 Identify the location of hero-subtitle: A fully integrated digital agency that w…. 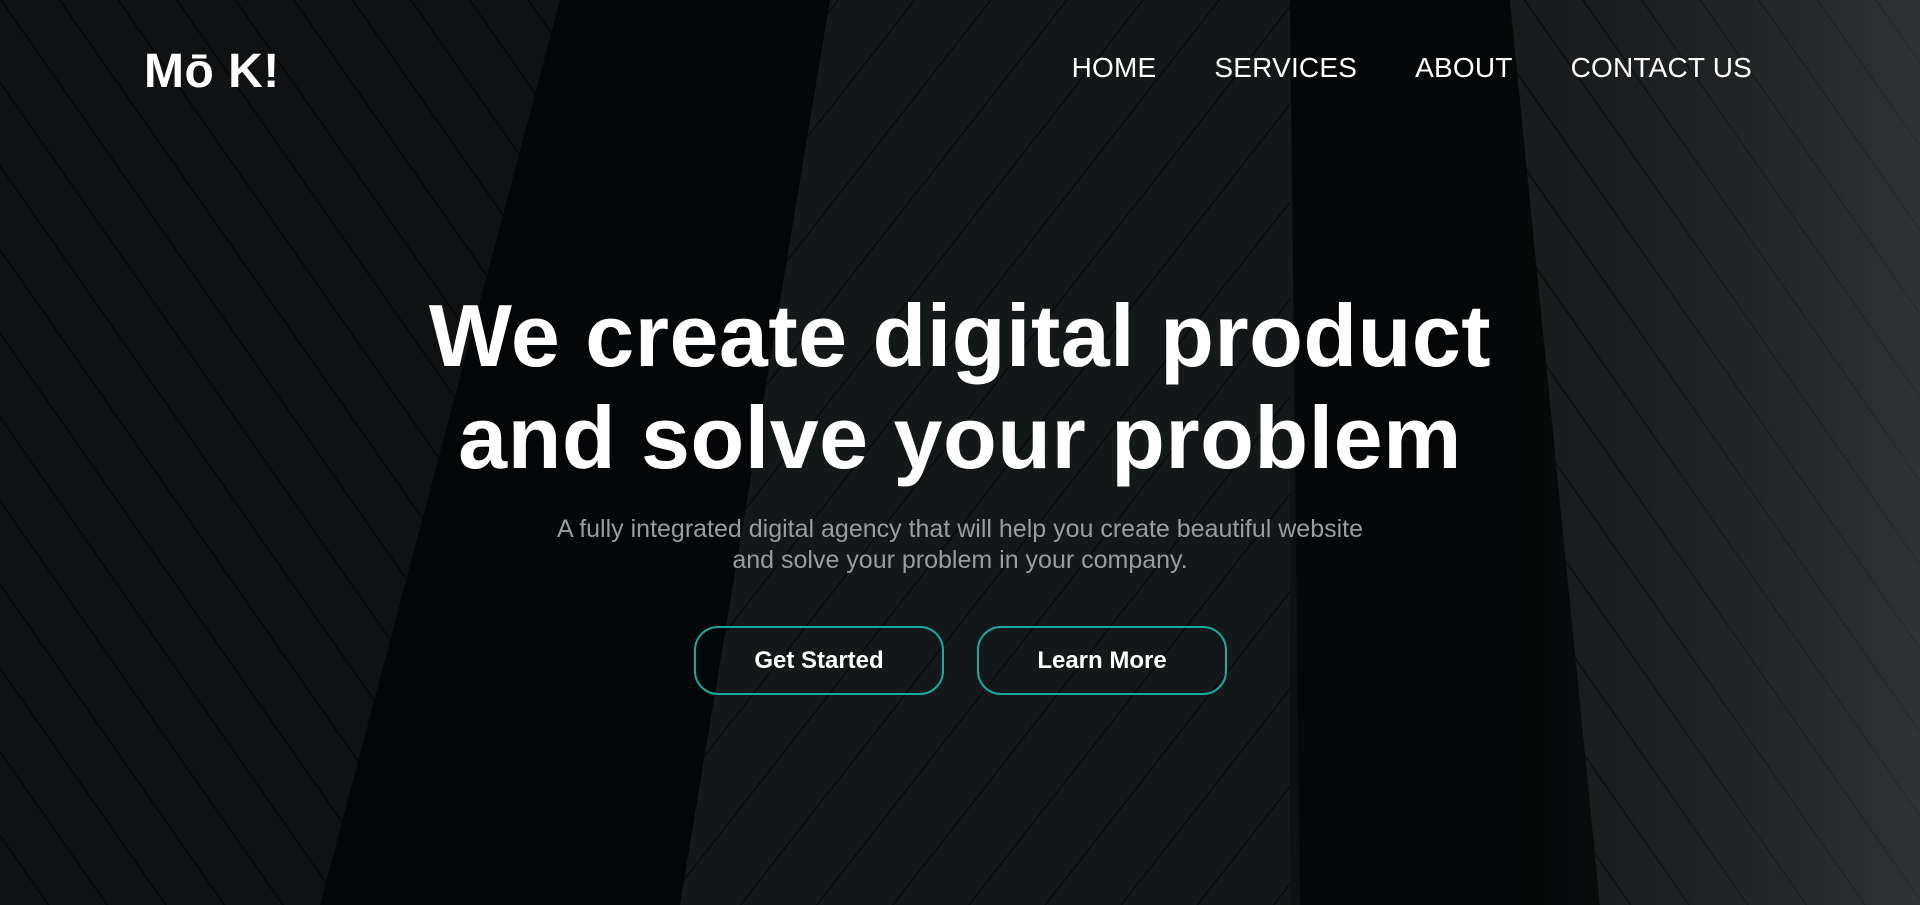
(960, 545).